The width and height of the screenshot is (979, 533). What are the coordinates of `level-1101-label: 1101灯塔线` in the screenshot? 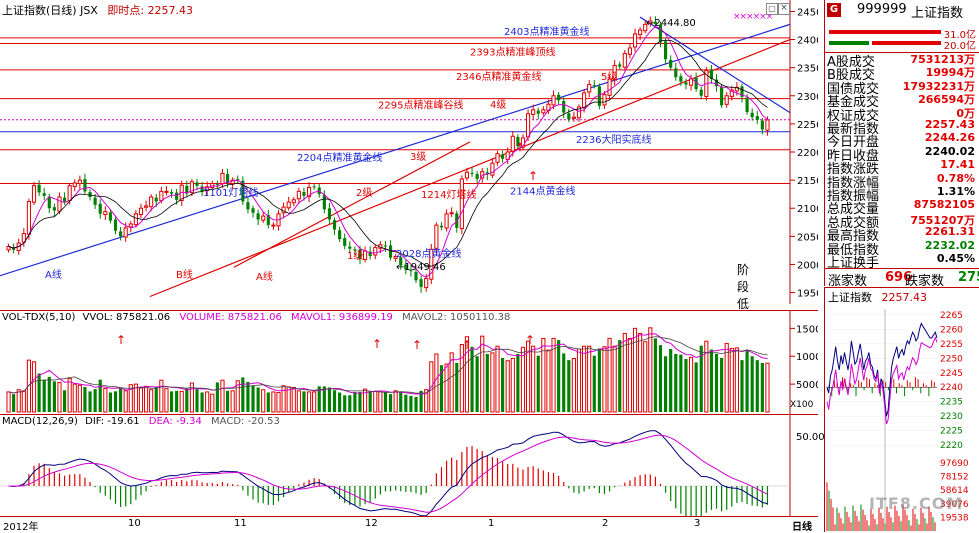 It's located at (230, 192).